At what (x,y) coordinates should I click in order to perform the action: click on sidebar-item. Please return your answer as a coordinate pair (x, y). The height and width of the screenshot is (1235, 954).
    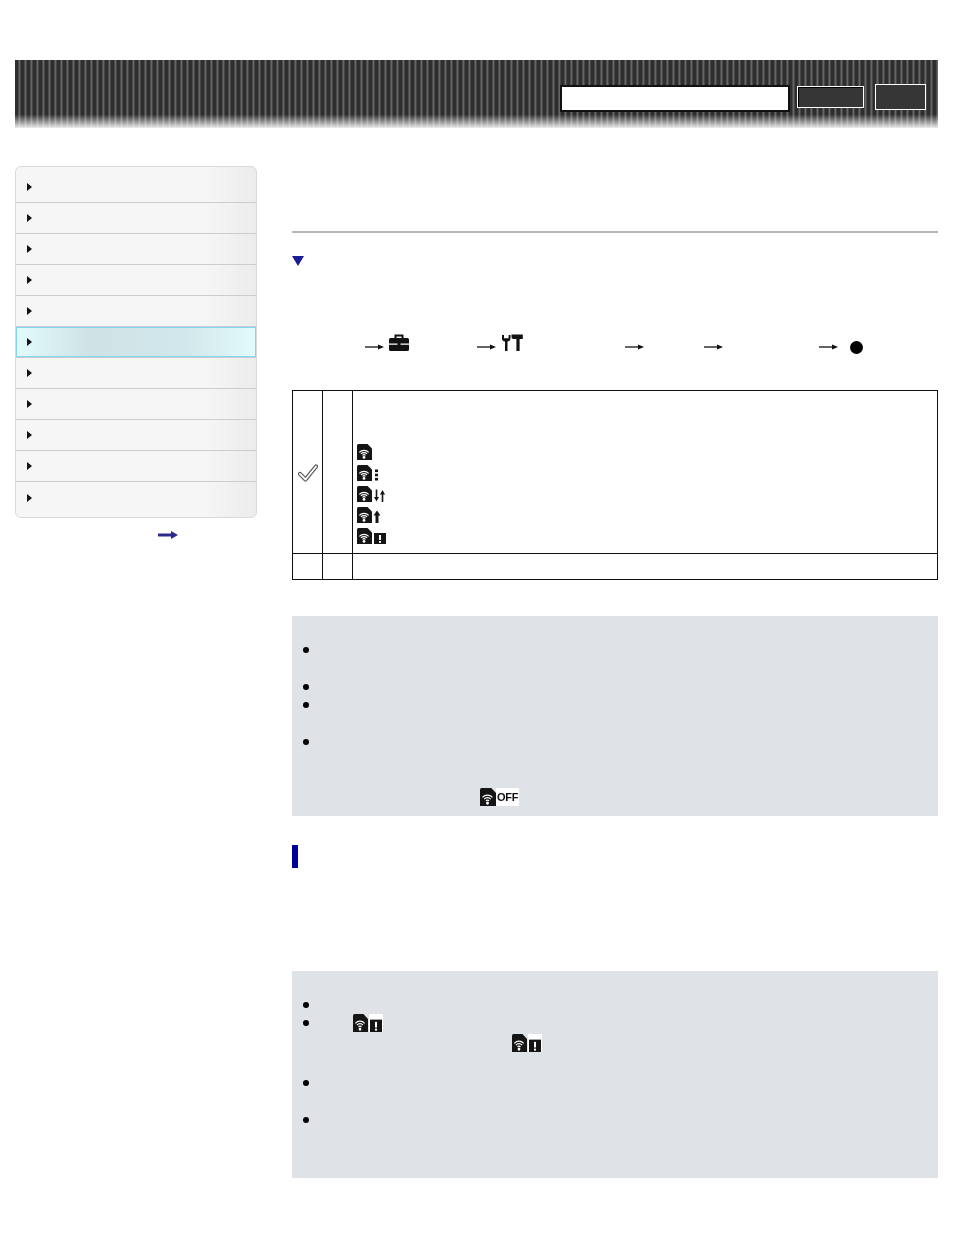
    Looking at the image, I should click on (136, 342).